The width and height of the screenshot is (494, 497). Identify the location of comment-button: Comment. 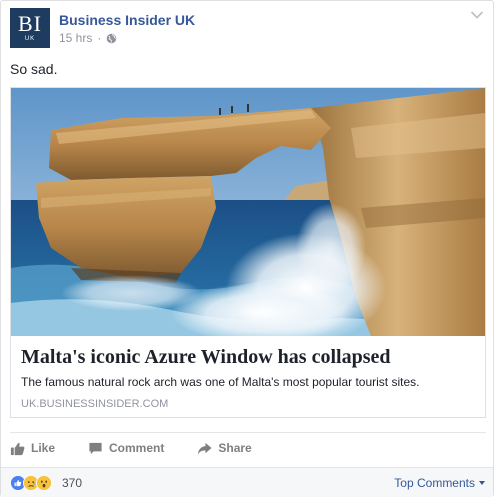
(126, 448).